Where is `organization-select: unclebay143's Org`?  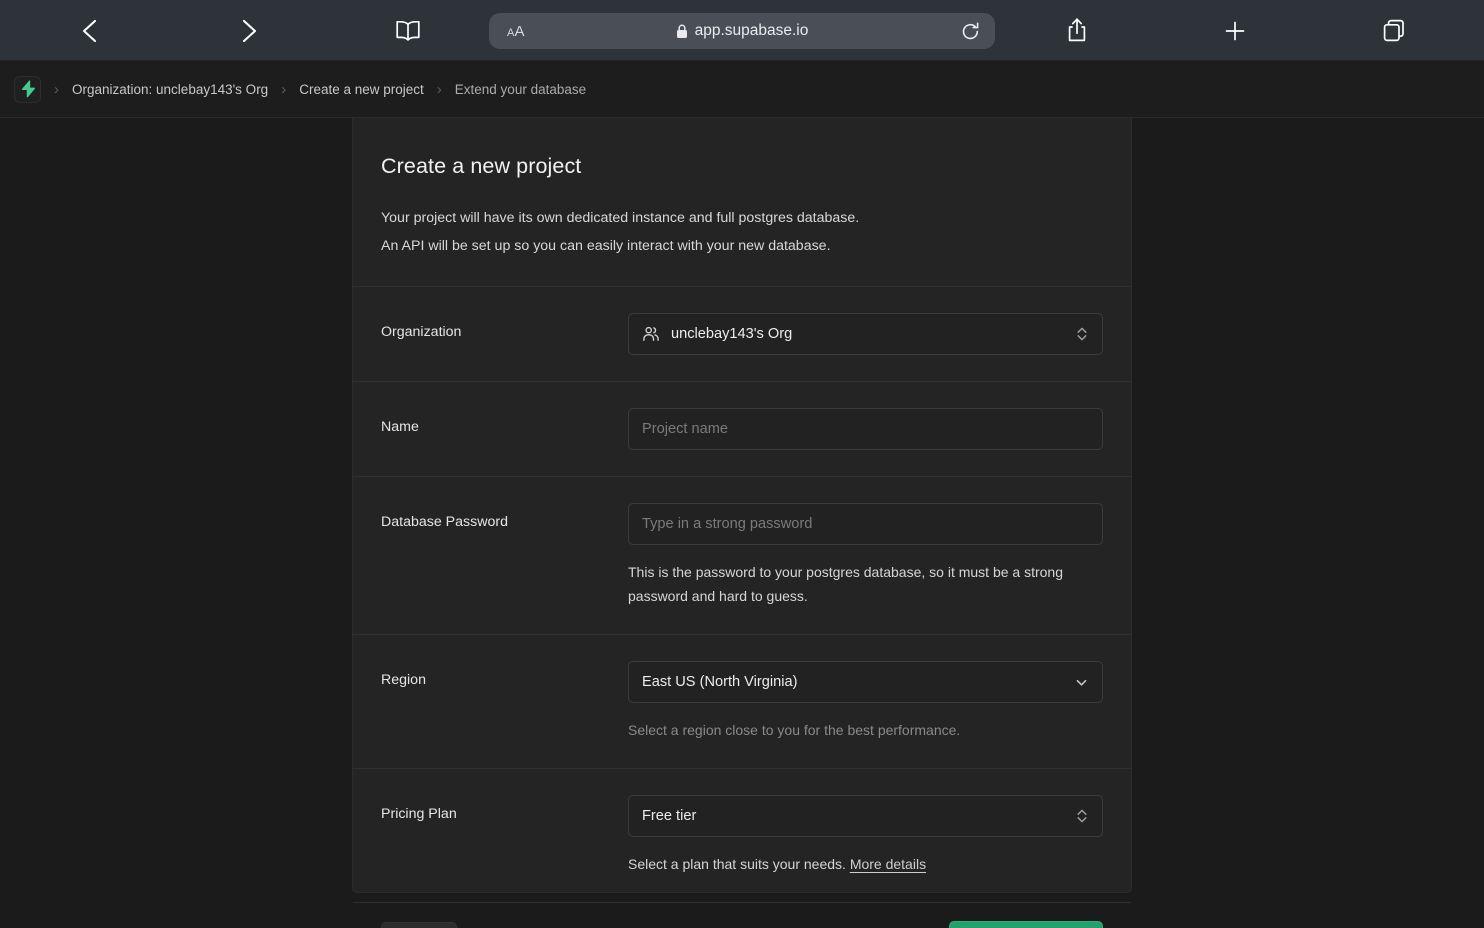 organization-select: unclebay143's Org is located at coordinates (865, 334).